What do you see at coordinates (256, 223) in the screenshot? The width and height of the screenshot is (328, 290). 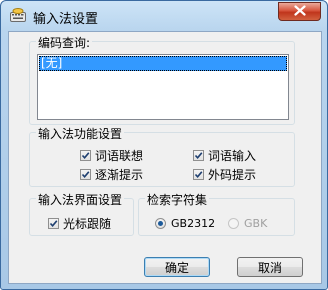 I see `radio-label: GBK` at bounding box center [256, 223].